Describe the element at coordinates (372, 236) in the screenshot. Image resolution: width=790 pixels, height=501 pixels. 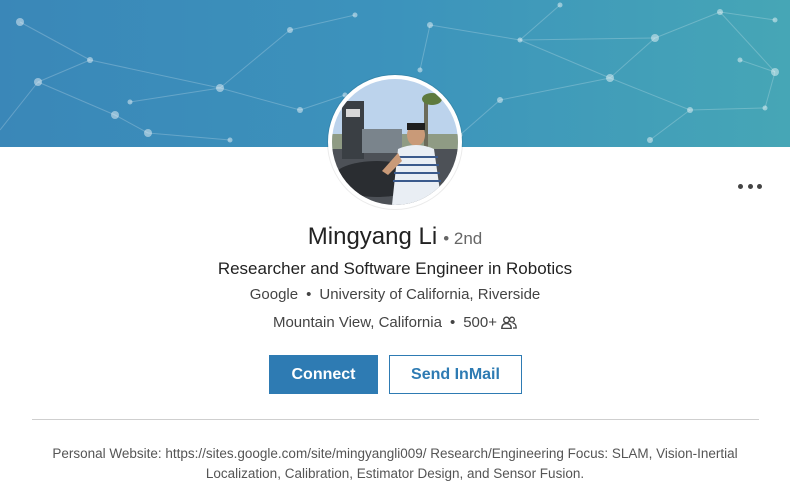
I see `profile-name: Mingyang Li` at that location.